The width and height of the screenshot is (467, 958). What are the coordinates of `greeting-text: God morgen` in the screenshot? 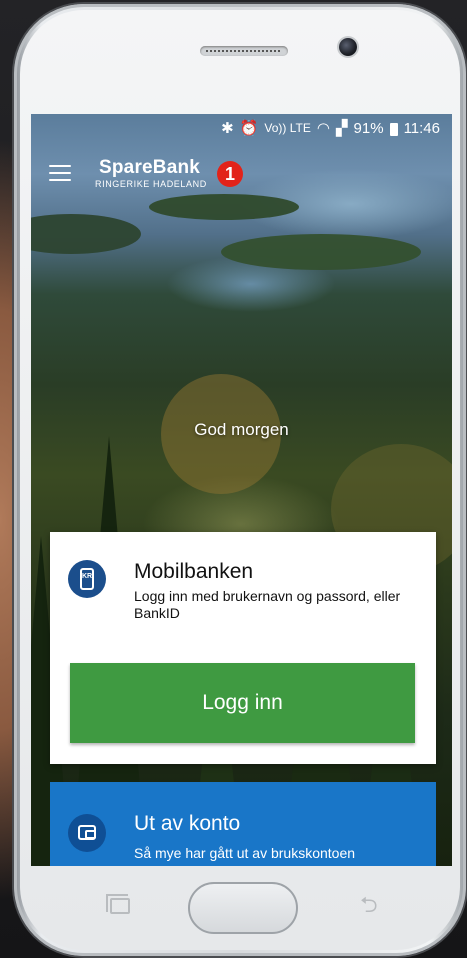 It's located at (241, 429).